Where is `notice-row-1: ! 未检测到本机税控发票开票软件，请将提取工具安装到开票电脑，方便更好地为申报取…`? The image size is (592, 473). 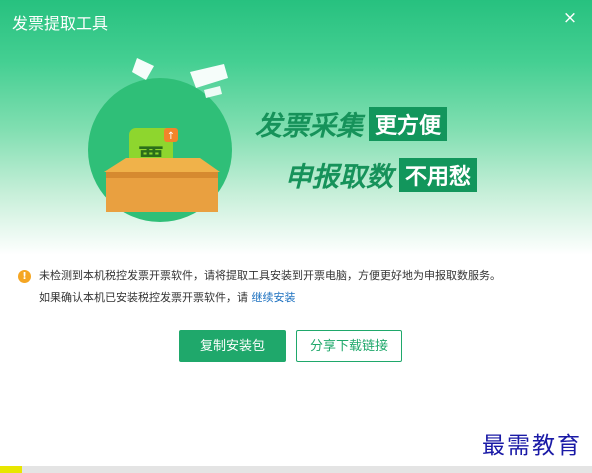 notice-row-1: ! 未检测到本机税控发票开票软件，请将提取工具安装到开票电脑，方便更好地为申报取… is located at coordinates (259, 276).